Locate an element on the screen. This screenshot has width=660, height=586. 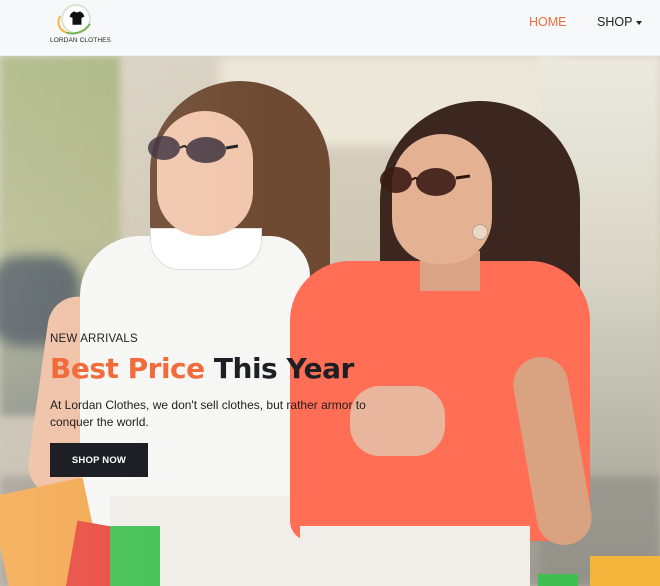
hero-headline: Best Price This Year is located at coordinates (202, 368).